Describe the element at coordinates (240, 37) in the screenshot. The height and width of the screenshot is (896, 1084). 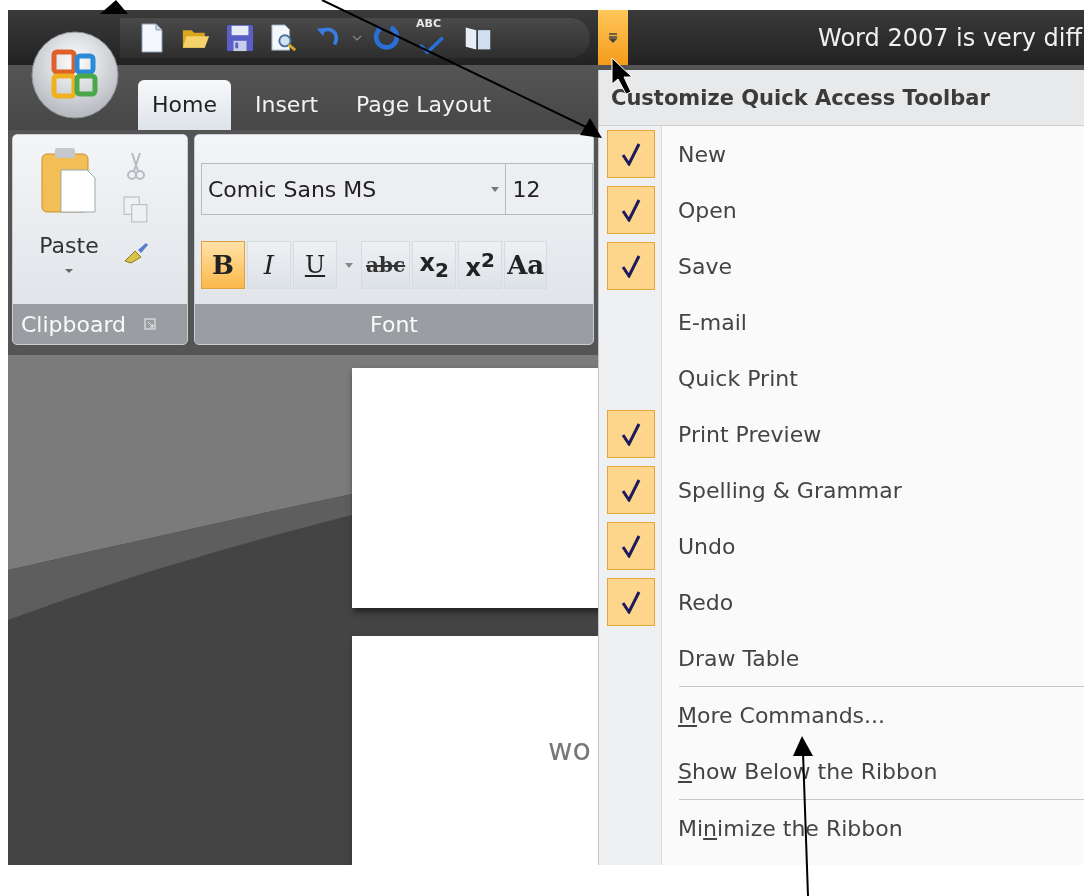
I see `save-icon` at that location.